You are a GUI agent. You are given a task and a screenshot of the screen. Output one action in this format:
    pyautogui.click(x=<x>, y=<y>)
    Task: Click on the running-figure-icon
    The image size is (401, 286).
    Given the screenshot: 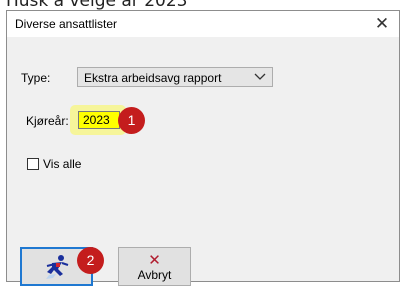 What is the action you would take?
    pyautogui.click(x=57, y=267)
    